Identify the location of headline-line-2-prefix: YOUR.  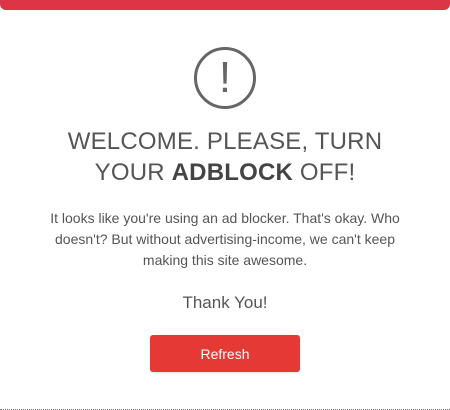
(129, 172).